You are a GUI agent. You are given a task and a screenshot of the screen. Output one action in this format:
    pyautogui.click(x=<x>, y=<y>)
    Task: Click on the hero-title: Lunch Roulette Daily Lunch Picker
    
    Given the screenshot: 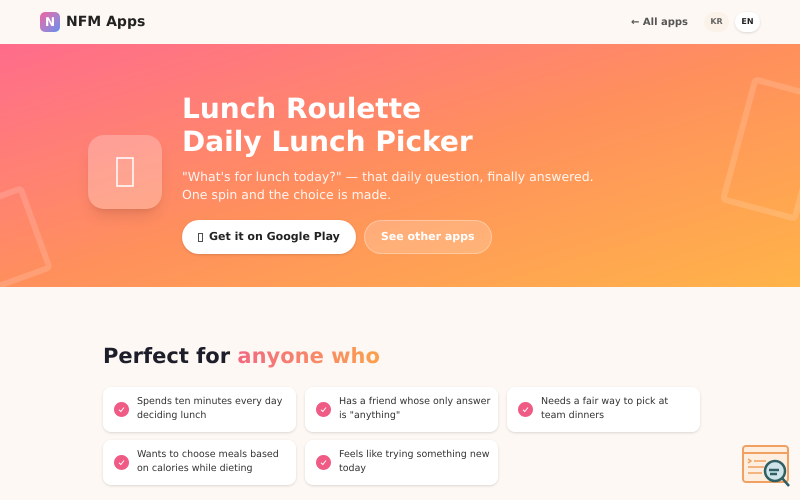 What is the action you would take?
    pyautogui.click(x=328, y=125)
    